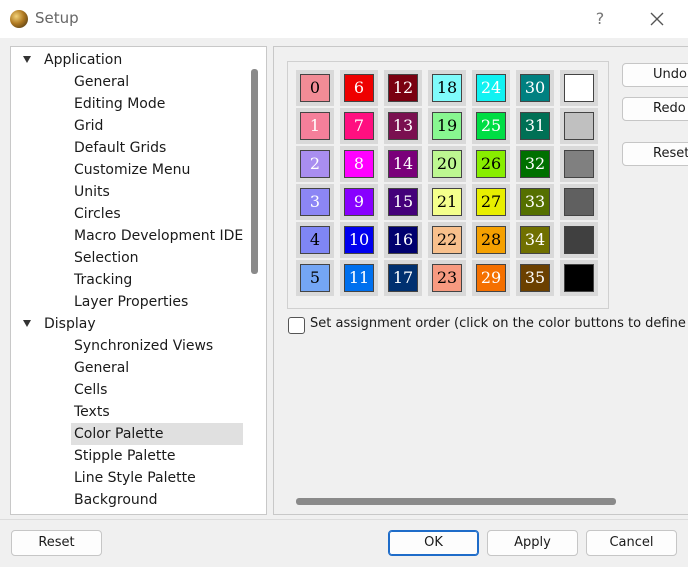 The height and width of the screenshot is (567, 688). Describe the element at coordinates (491, 126) in the screenshot. I see `color-swatch-button: 25` at that location.